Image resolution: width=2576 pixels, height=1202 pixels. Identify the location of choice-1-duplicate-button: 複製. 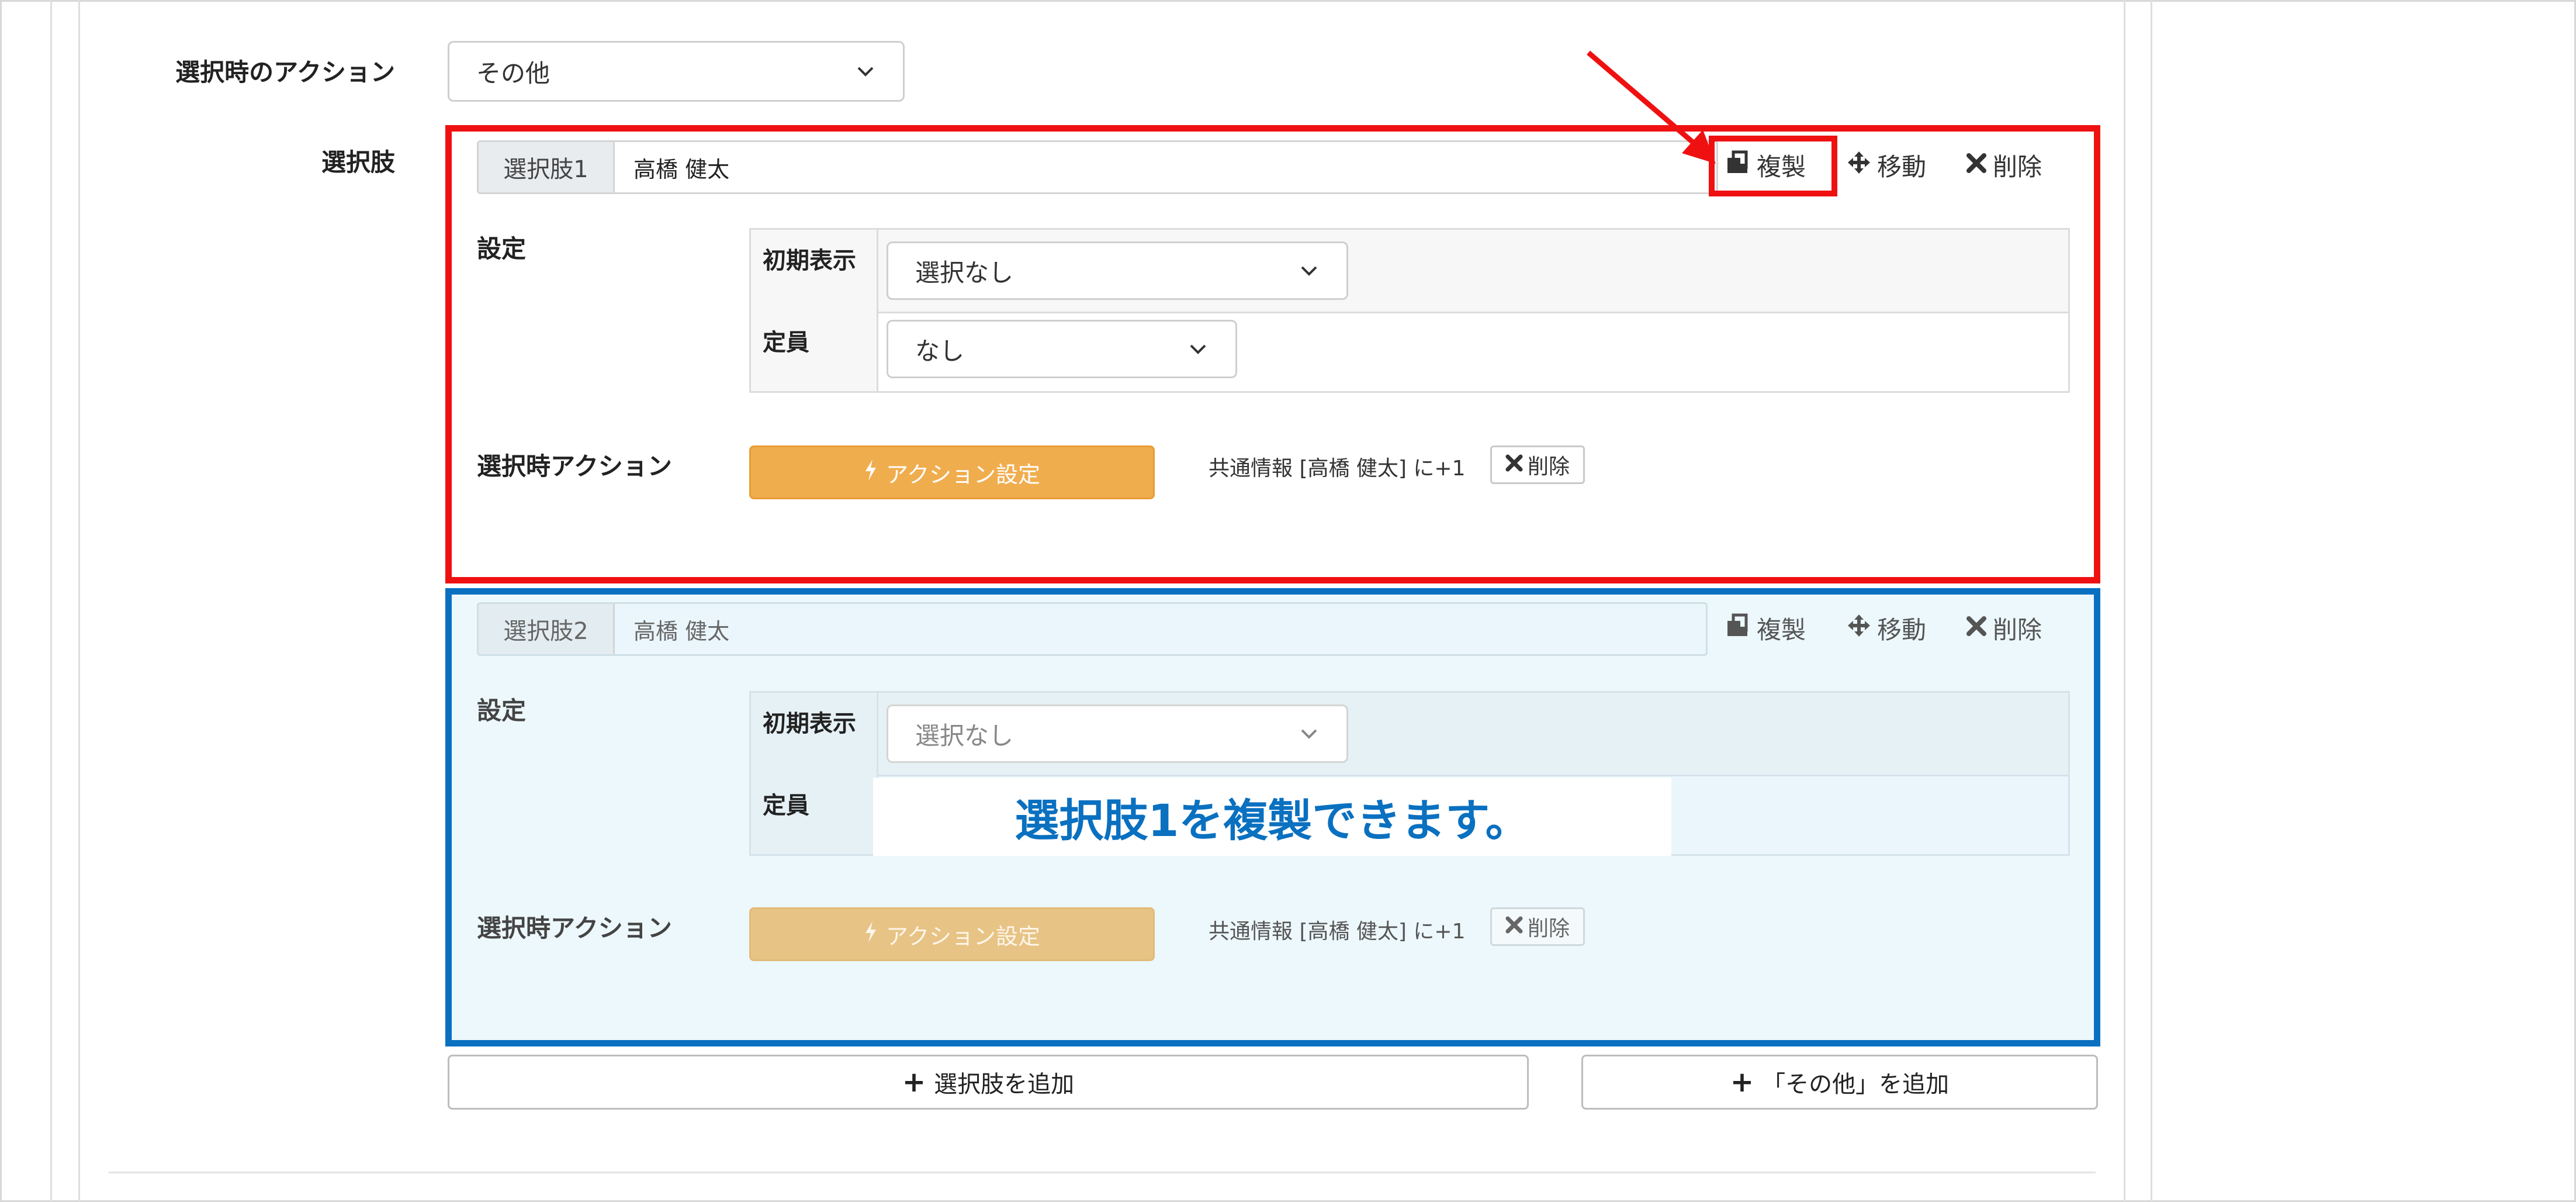
(1765, 165).